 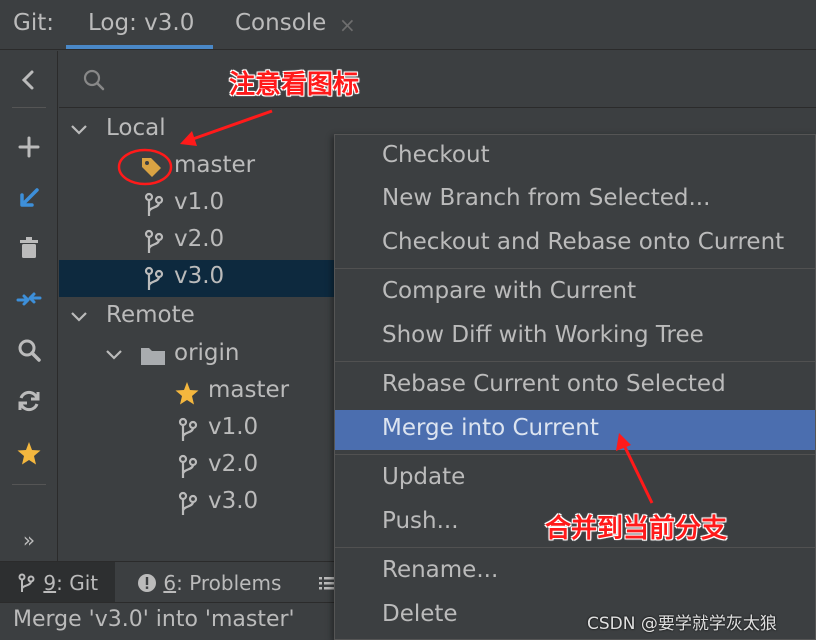 I want to click on tool-tab-number: 9, so click(x=50, y=583).